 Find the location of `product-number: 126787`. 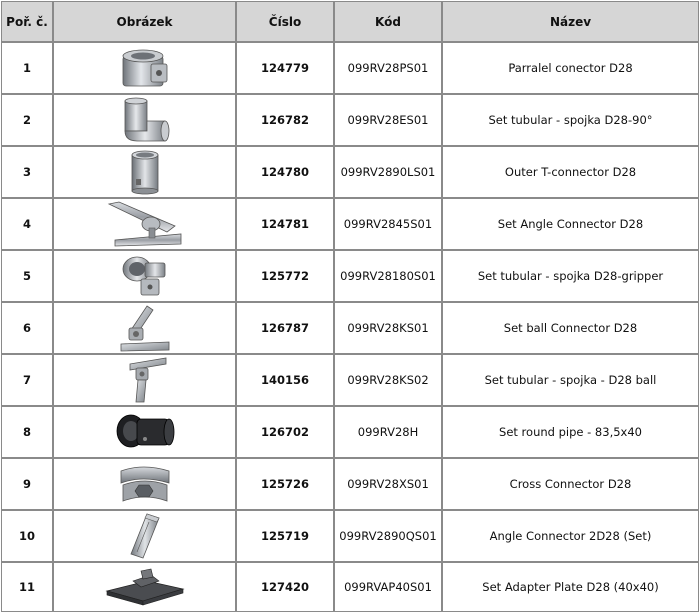

product-number: 126787 is located at coordinates (285, 328).